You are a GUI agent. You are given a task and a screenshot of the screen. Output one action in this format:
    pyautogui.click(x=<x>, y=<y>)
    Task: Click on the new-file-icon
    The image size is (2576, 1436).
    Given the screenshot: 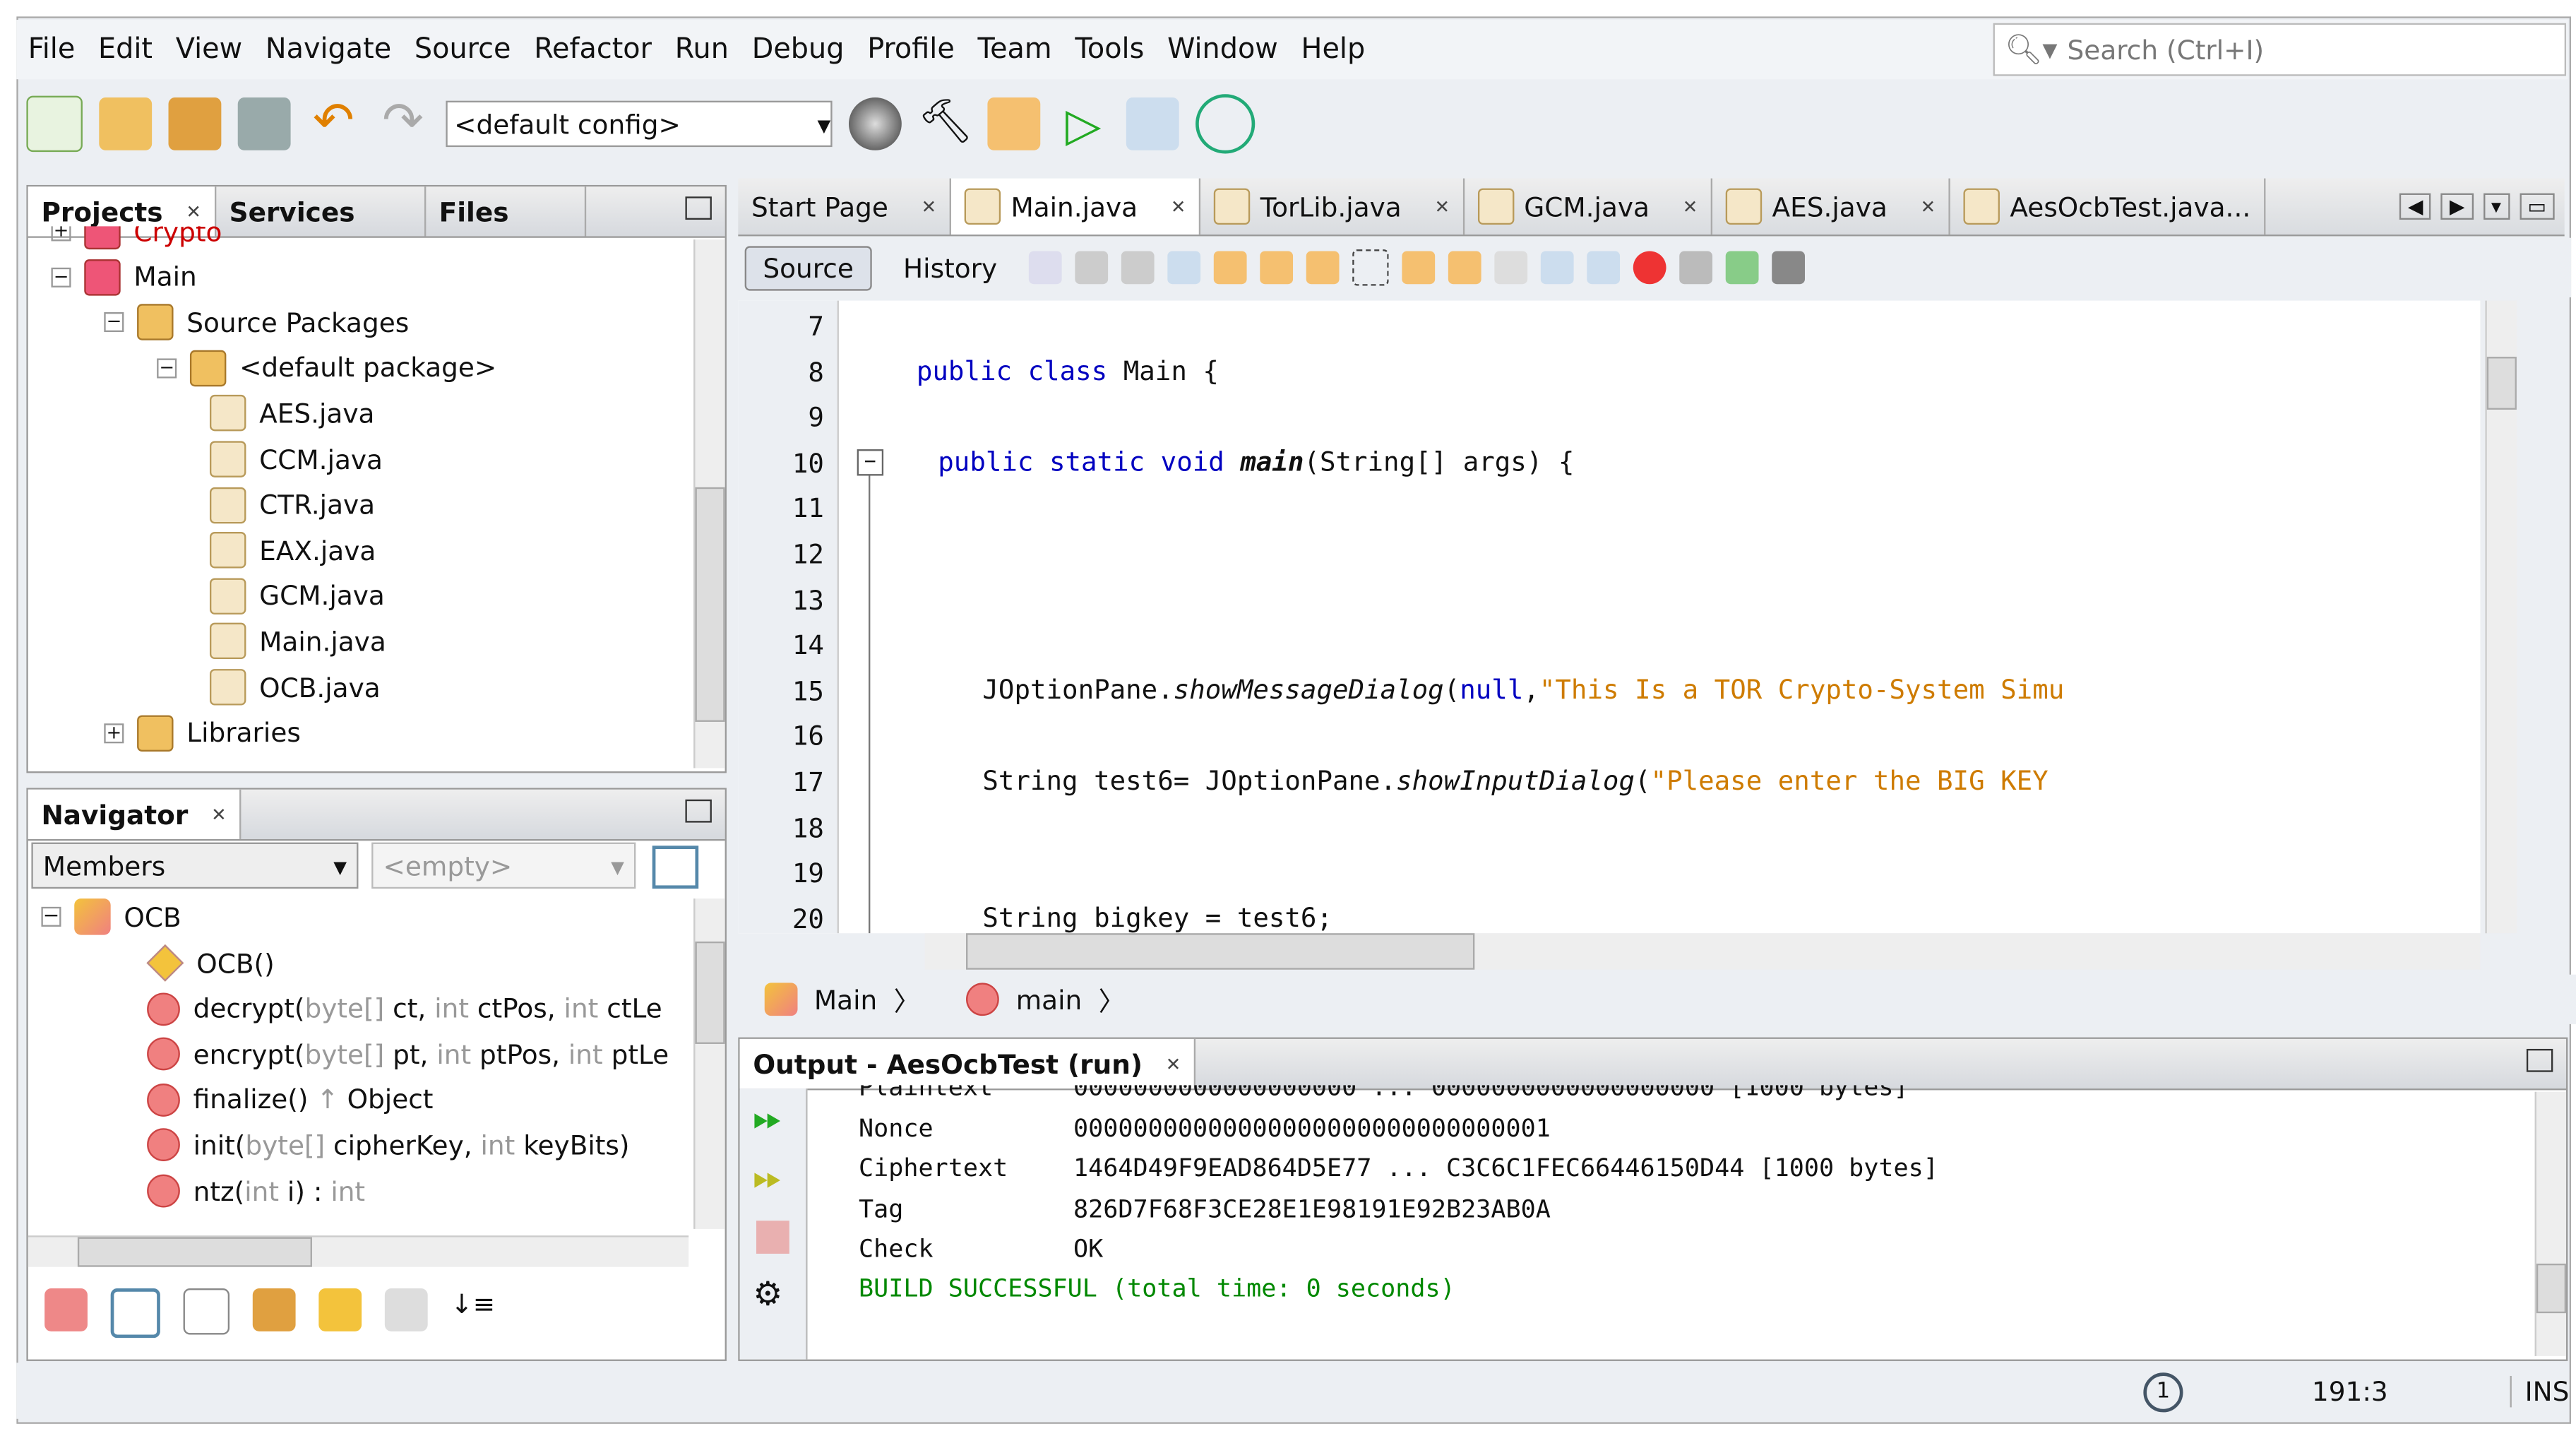 What is the action you would take?
    pyautogui.click(x=54, y=124)
    